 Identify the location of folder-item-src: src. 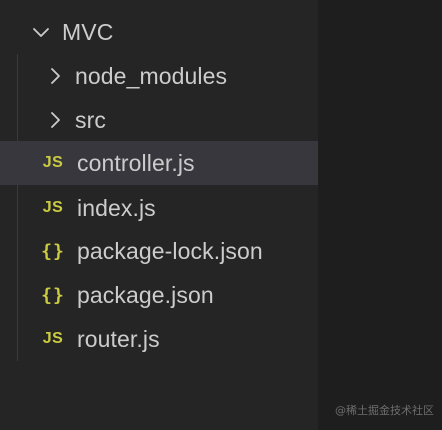
(159, 120).